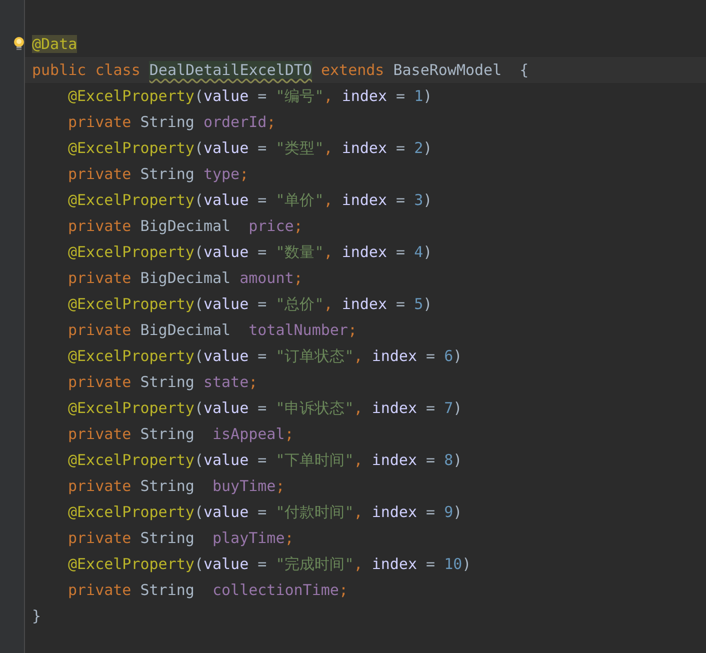  I want to click on code-line: private BigDecimal amount;, so click(185, 278).